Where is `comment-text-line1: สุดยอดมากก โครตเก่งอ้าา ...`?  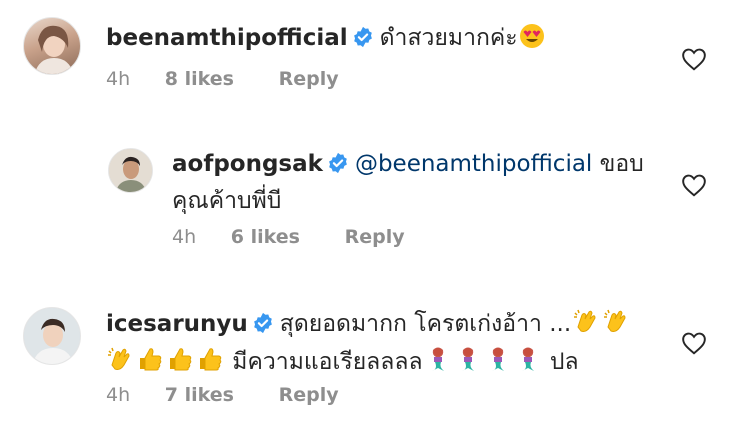
comment-text-line1: สุดยอดมากก โครตเก่งอ้าา ... is located at coordinates (425, 324).